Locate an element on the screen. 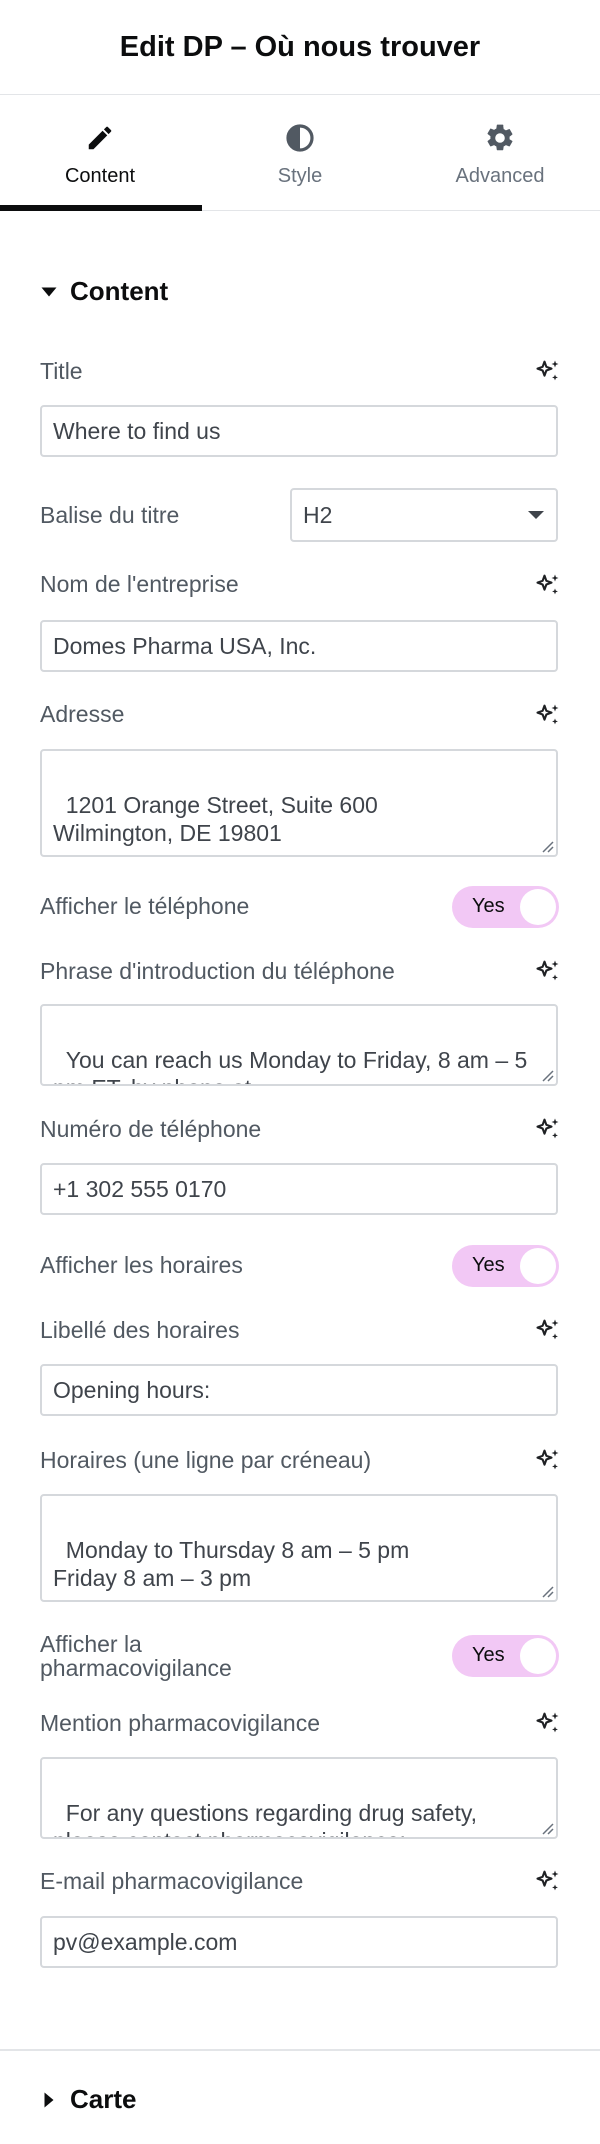 The height and width of the screenshot is (2144, 600). gear-icon is located at coordinates (500, 138).